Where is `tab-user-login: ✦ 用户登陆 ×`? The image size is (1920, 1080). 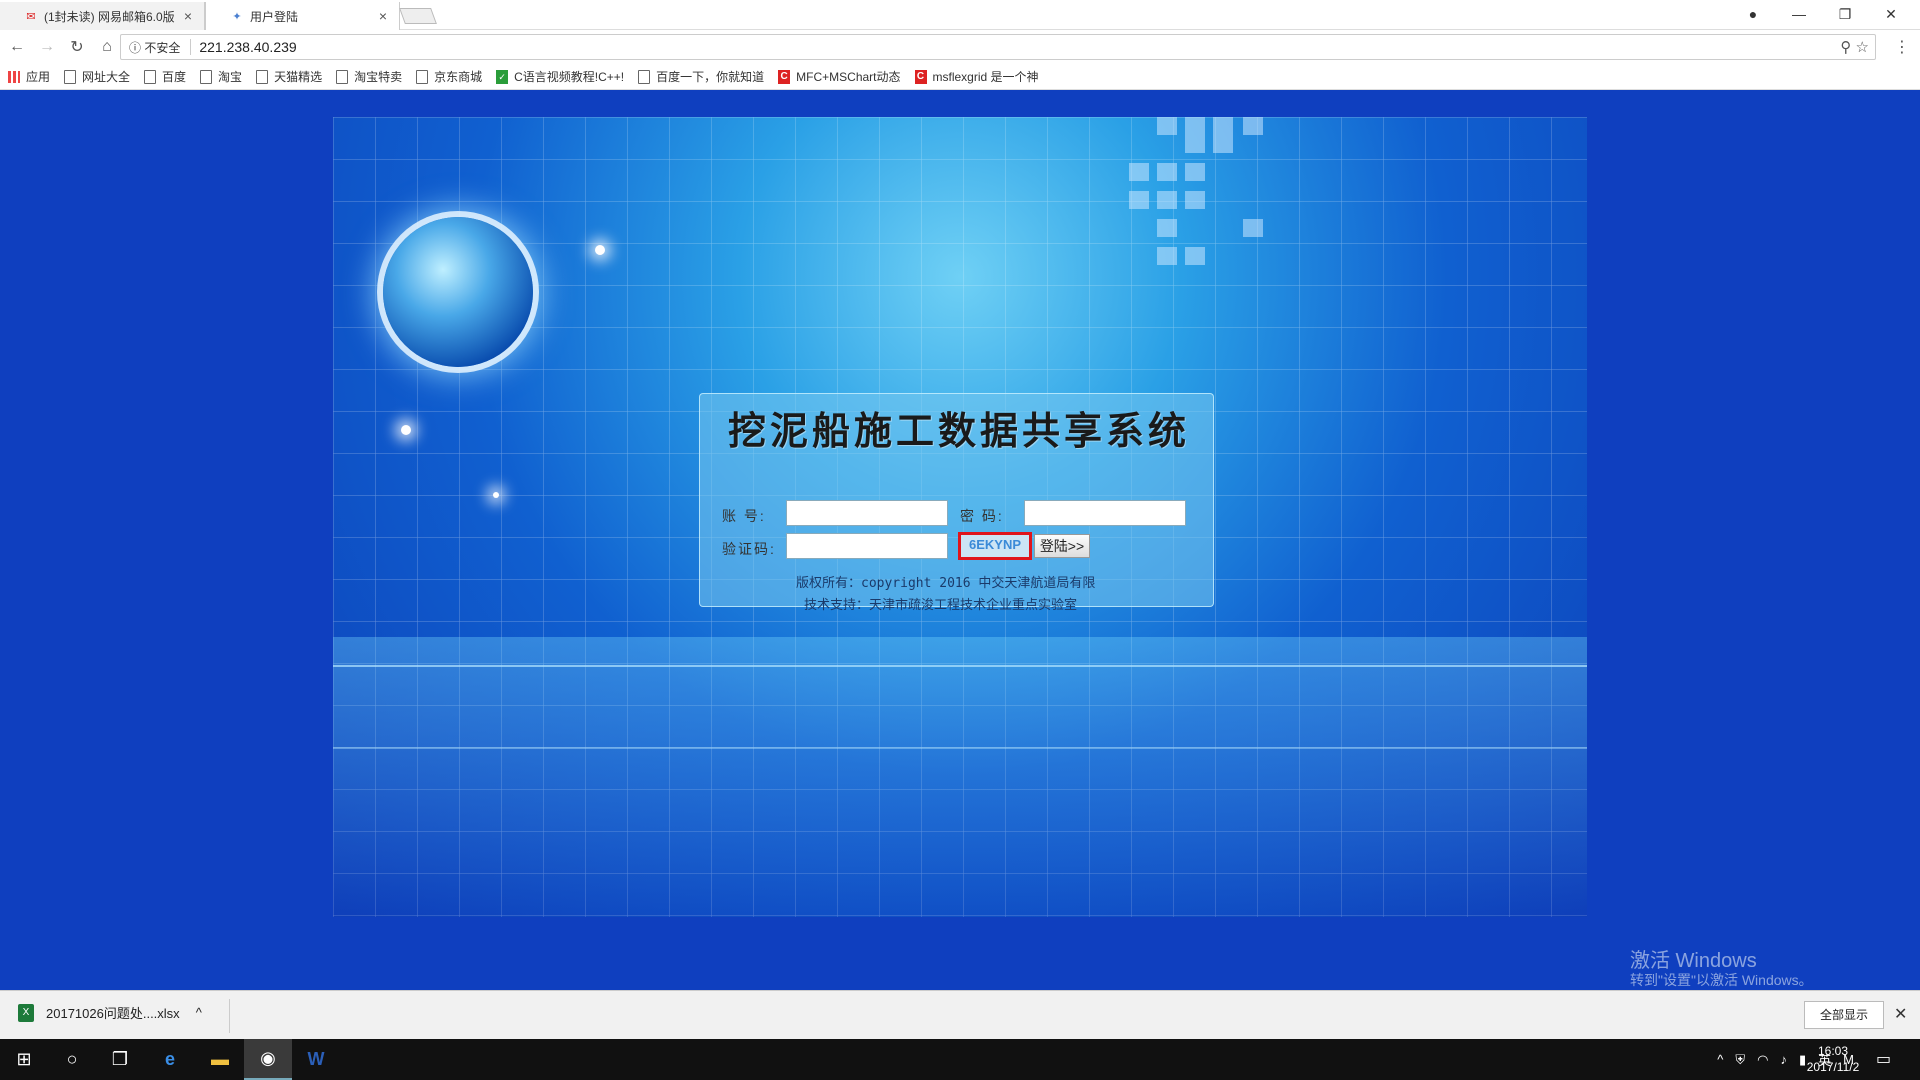 tab-user-login: ✦ 用户登陆 × is located at coordinates (302, 16).